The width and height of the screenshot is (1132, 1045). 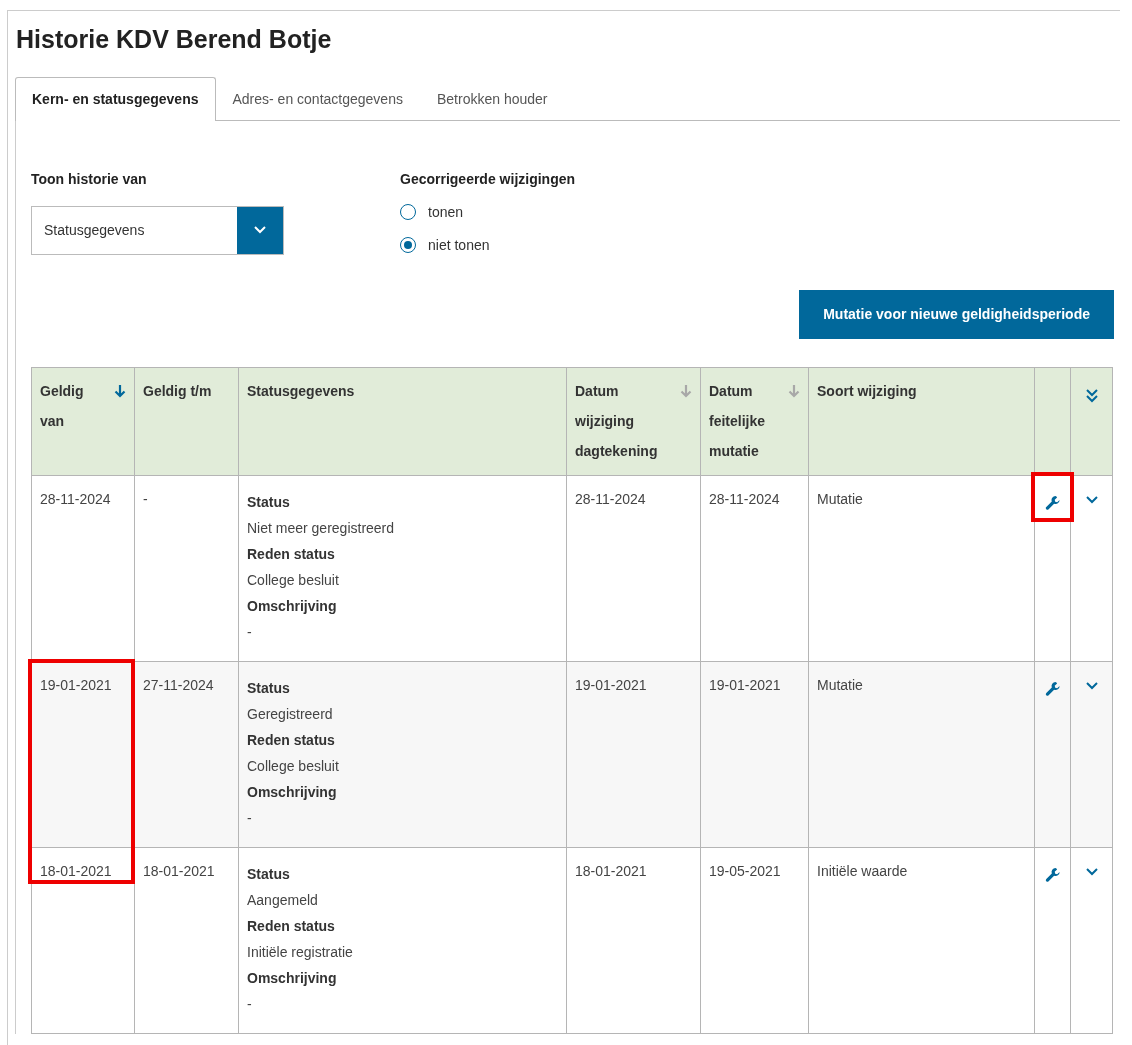 What do you see at coordinates (956, 314) in the screenshot?
I see `new-period-button: Mutatie voor nieuwe geldigheidsperiode` at bounding box center [956, 314].